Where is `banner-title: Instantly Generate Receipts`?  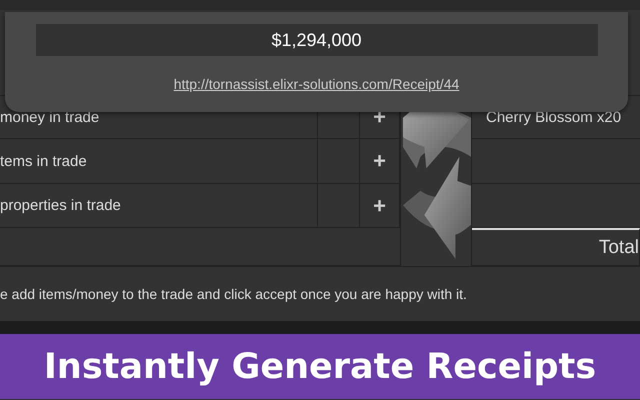
banner-title: Instantly Generate Receipts is located at coordinates (320, 366).